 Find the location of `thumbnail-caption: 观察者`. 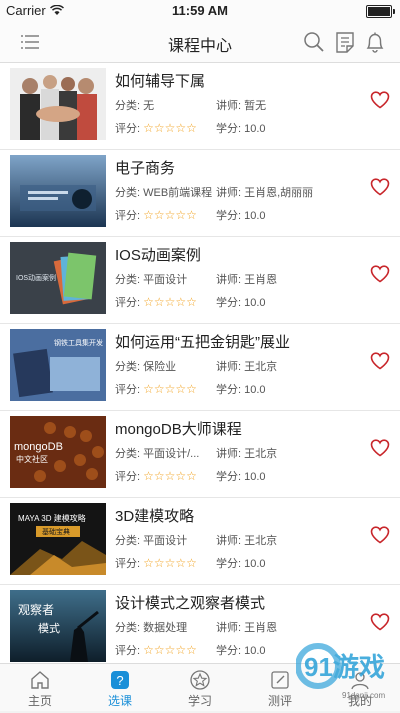

thumbnail-caption: 观察者 is located at coordinates (36, 610).